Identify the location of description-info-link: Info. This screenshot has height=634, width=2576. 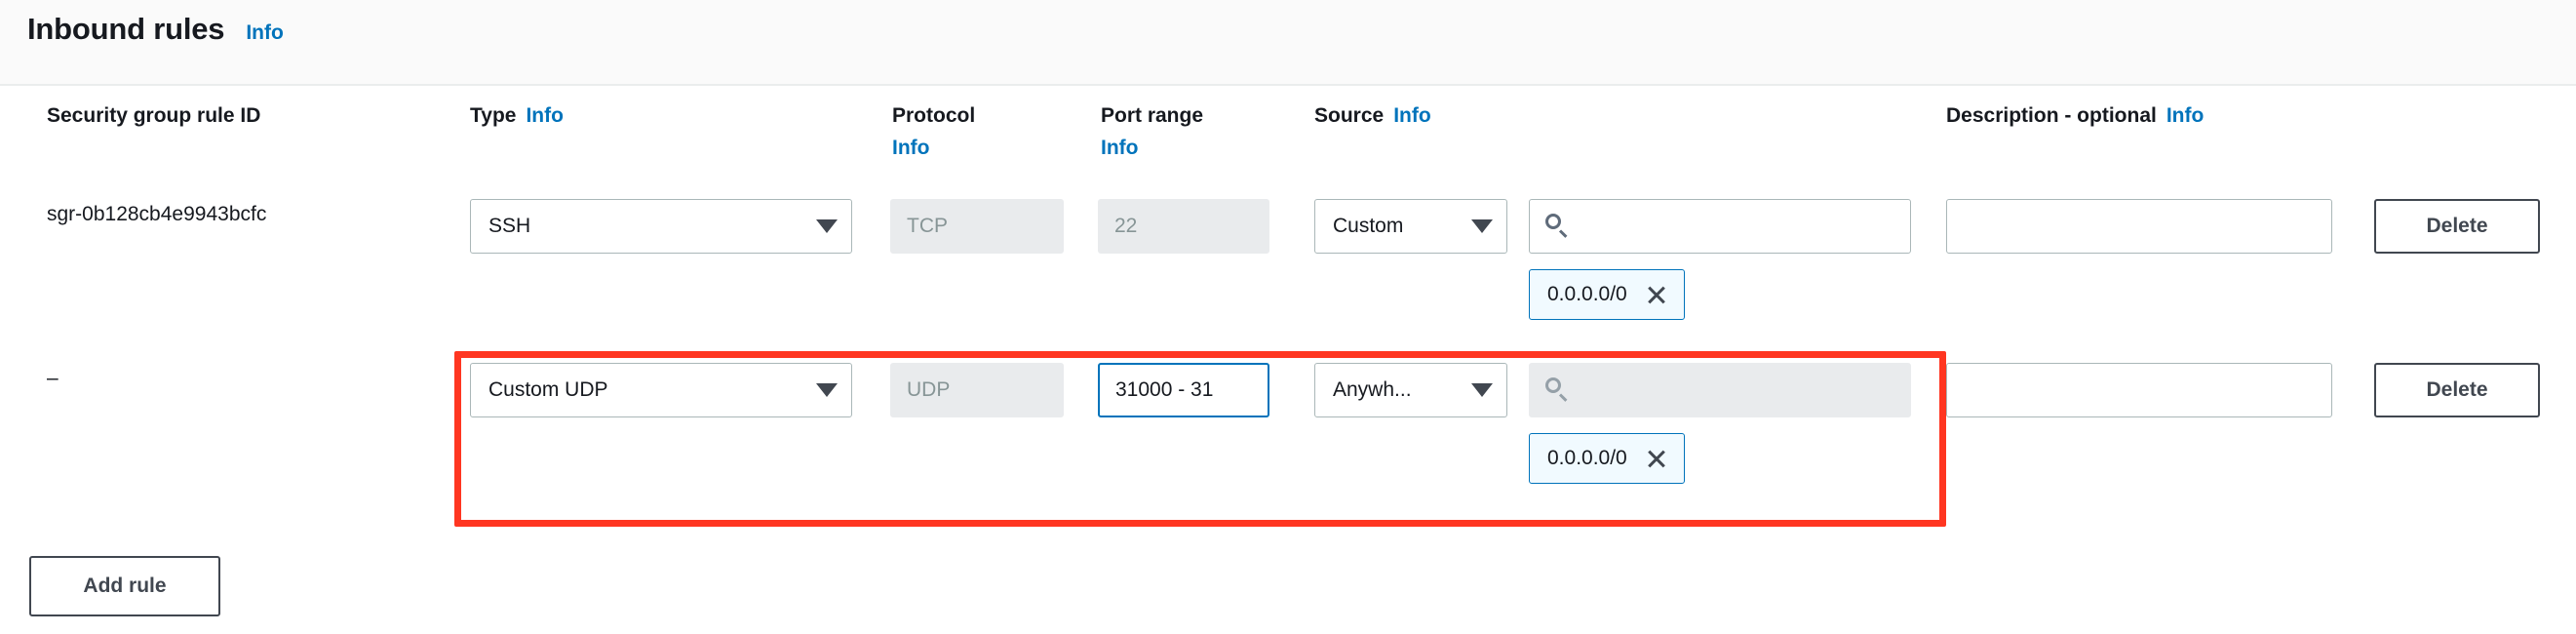
(2185, 116).